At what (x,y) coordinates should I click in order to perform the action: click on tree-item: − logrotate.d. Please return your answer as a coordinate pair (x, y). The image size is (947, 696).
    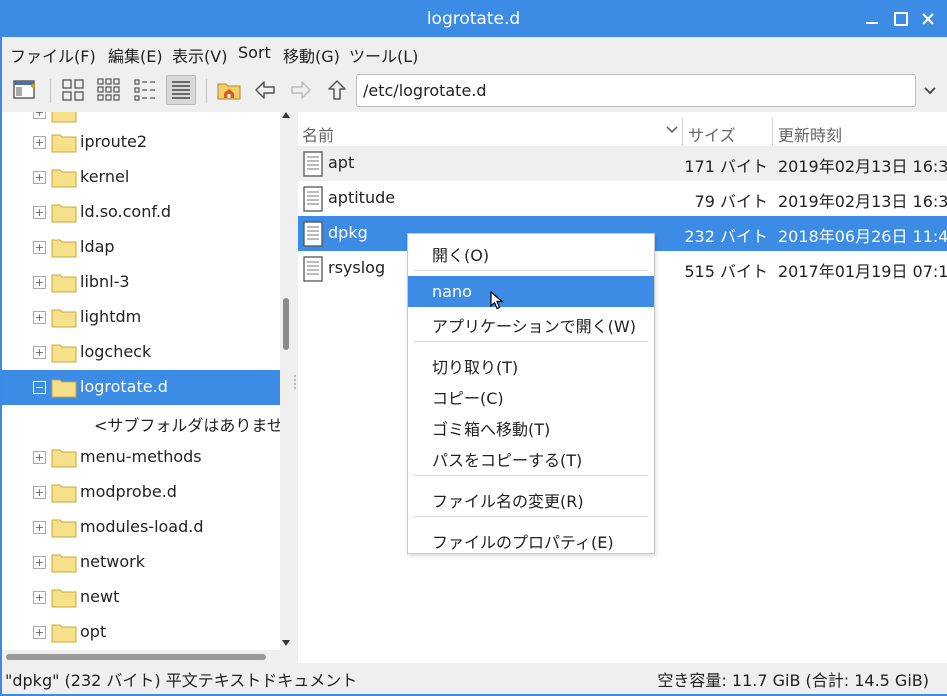
    Looking at the image, I should click on (141, 387).